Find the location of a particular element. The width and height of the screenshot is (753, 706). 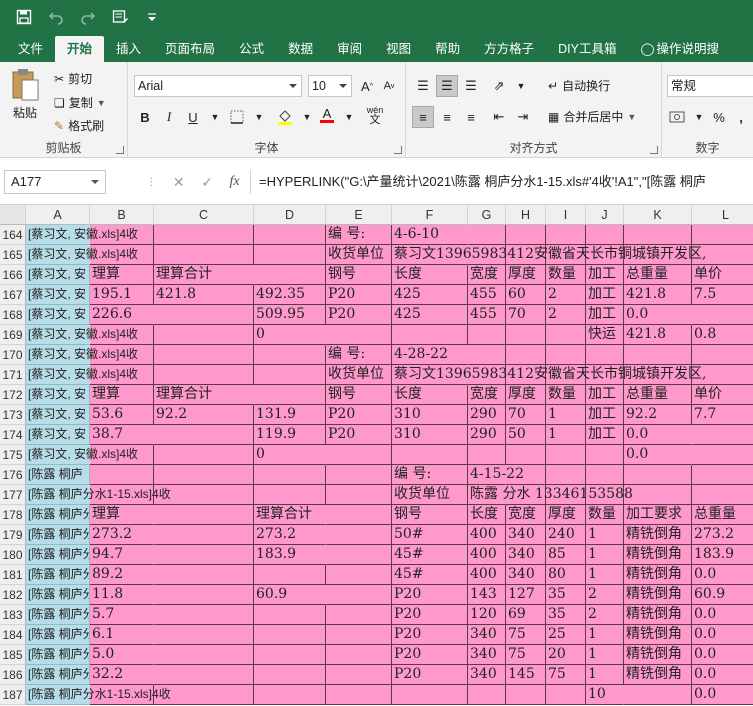

cell-h167: 60 is located at coordinates (526, 295).